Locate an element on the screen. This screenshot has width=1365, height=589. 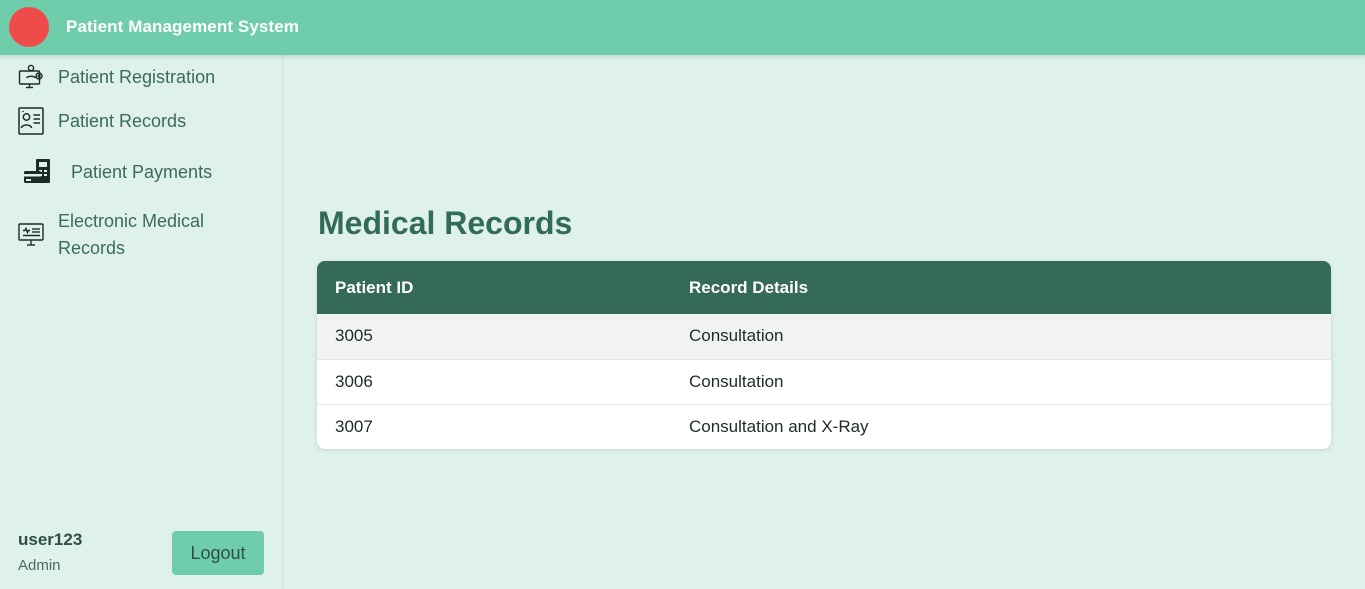
table-row: 3005 Consultation is located at coordinates (824, 336).